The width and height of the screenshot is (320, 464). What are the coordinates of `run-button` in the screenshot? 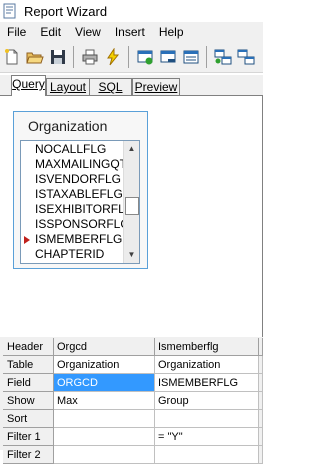 It's located at (113, 57).